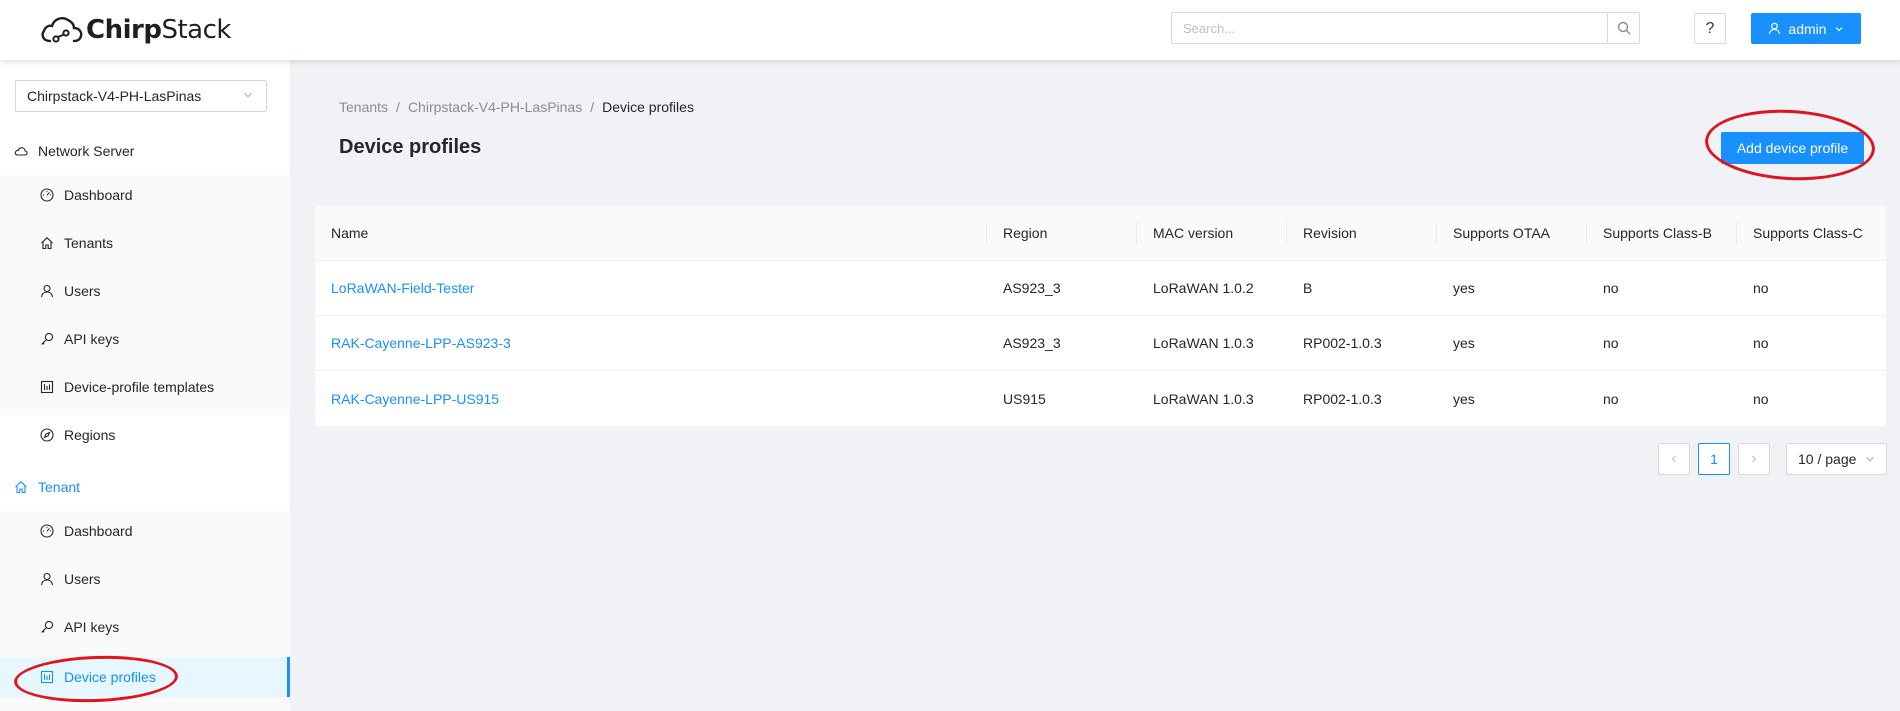 Image resolution: width=1900 pixels, height=711 pixels. I want to click on chirpstack-logo: ChirpStack, so click(135, 30).